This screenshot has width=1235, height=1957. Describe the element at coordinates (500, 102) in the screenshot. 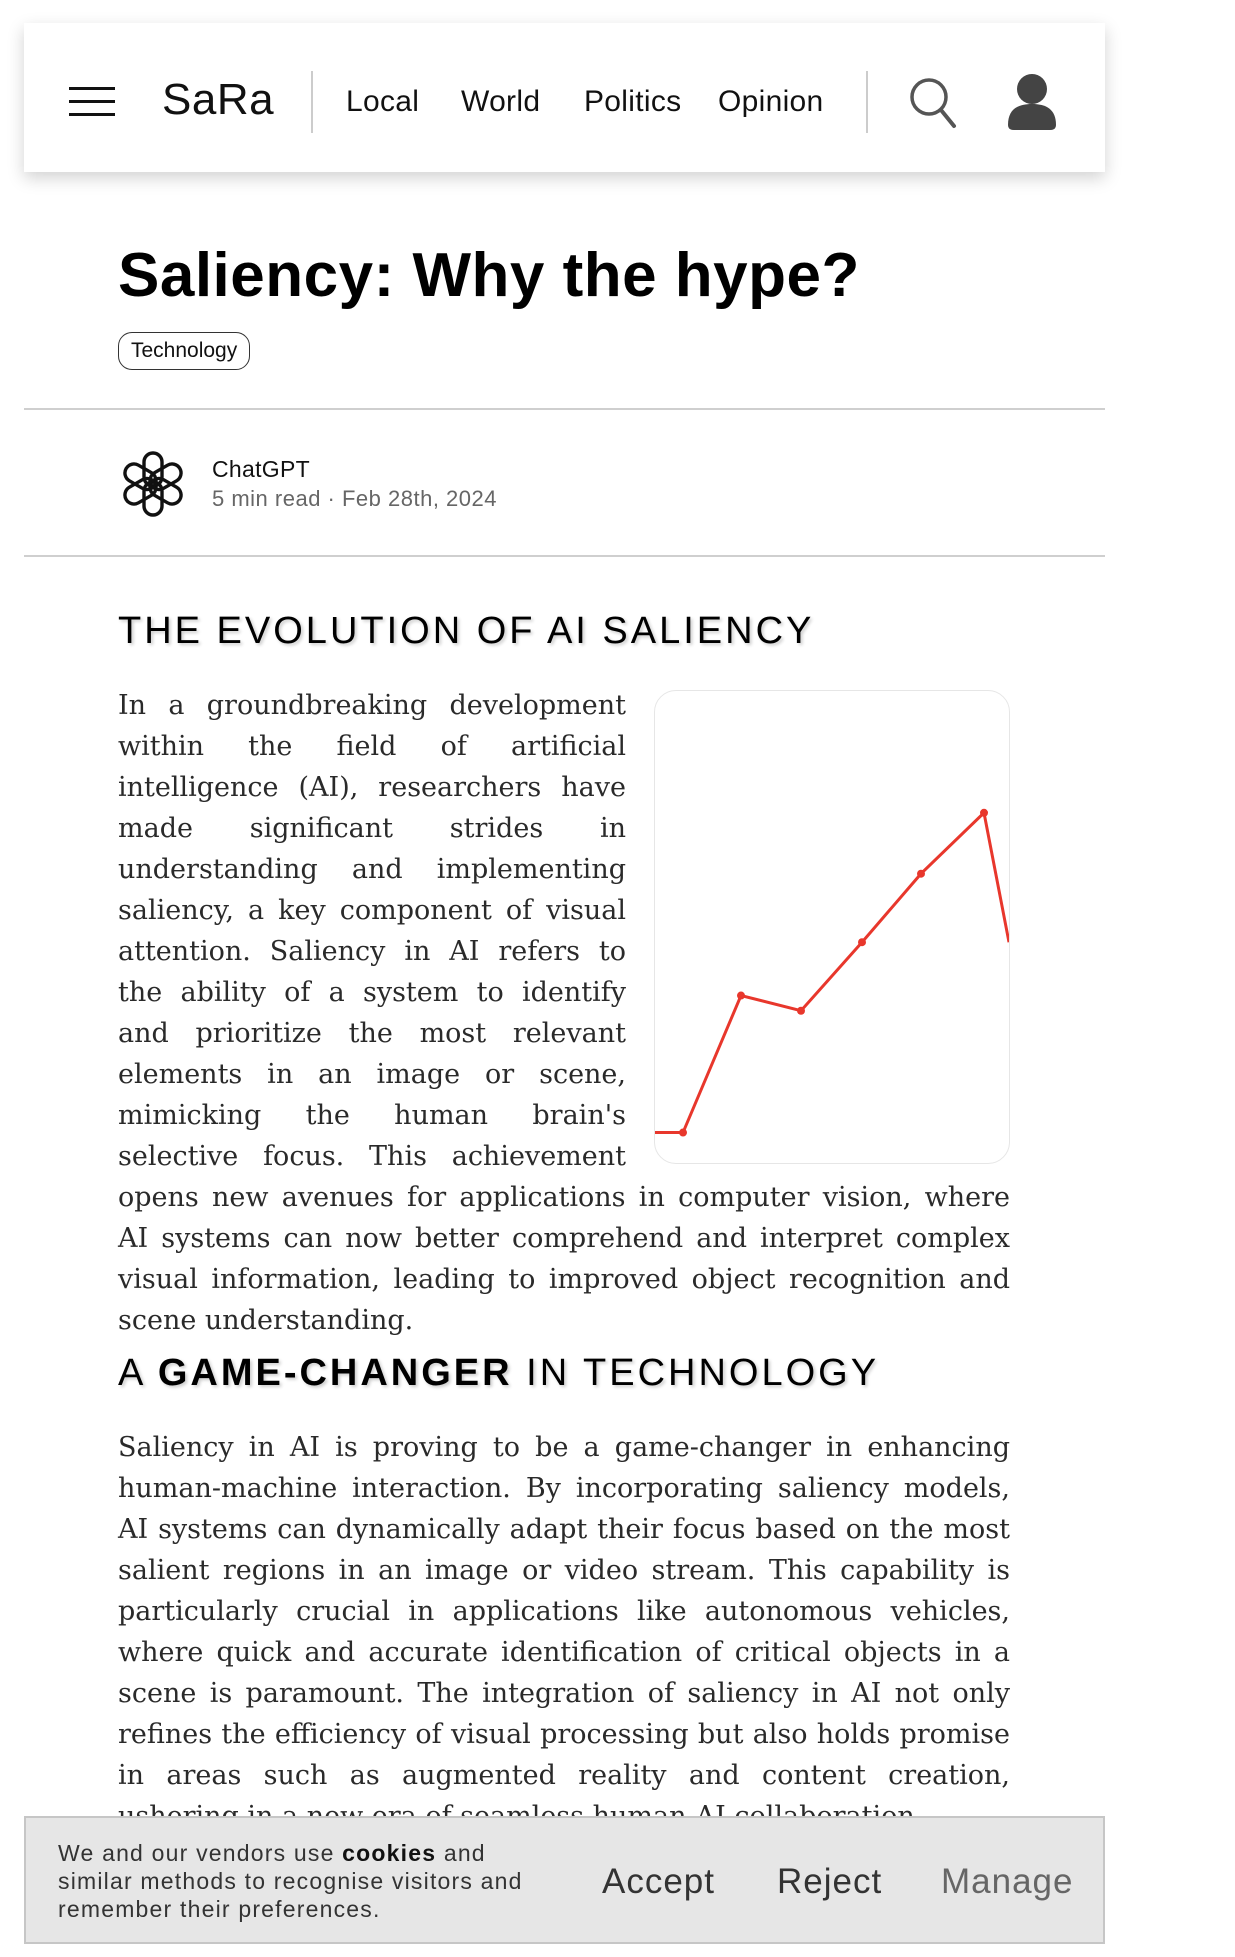

I see `nav-link-world: World` at that location.